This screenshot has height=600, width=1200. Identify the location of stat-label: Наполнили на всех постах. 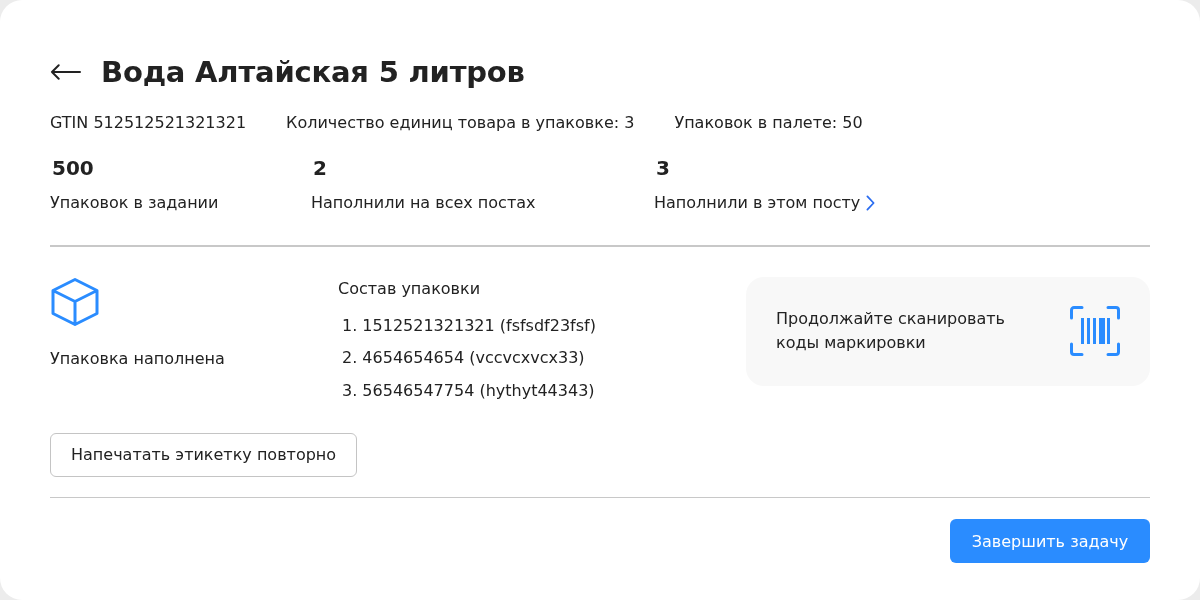
(423, 203).